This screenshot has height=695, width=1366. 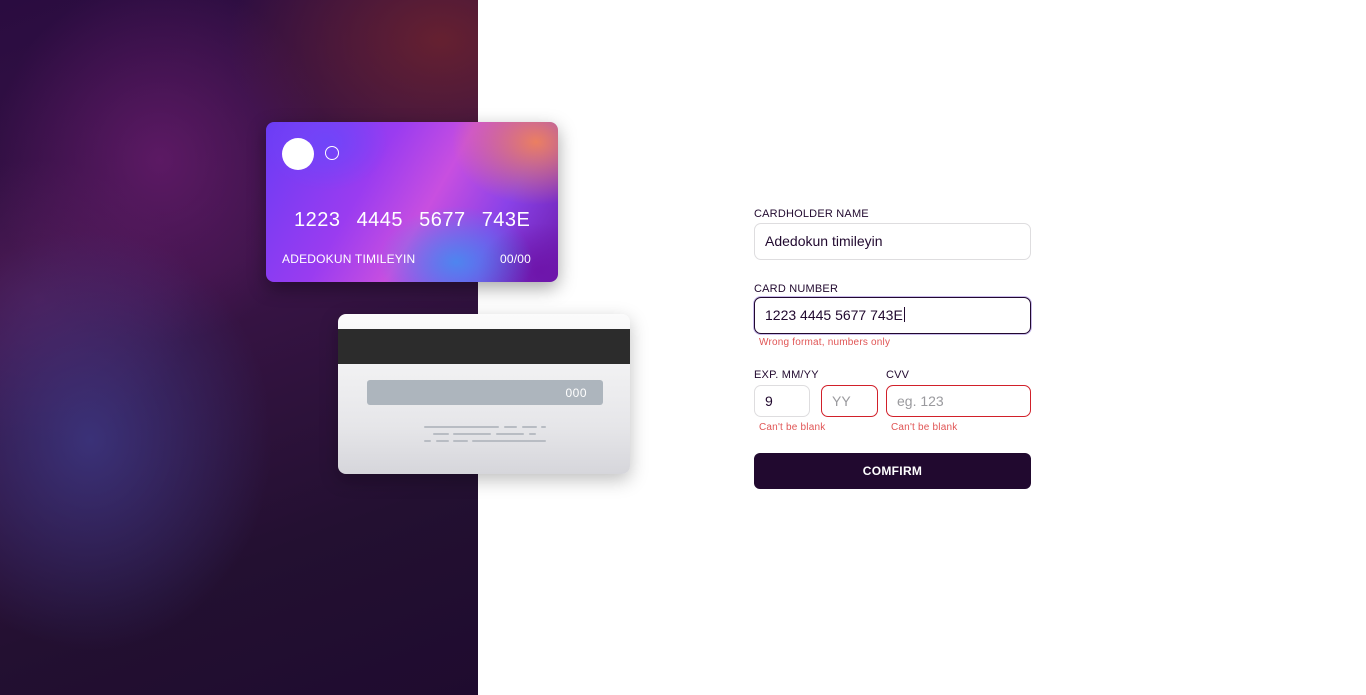 I want to click on card-number-group: 743E, so click(x=506, y=220).